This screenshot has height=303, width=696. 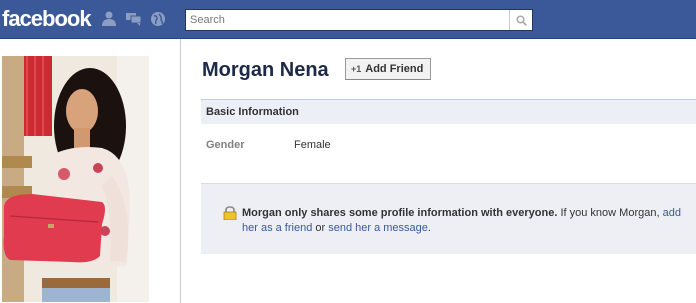 I want to click on search-button, so click(x=520, y=20).